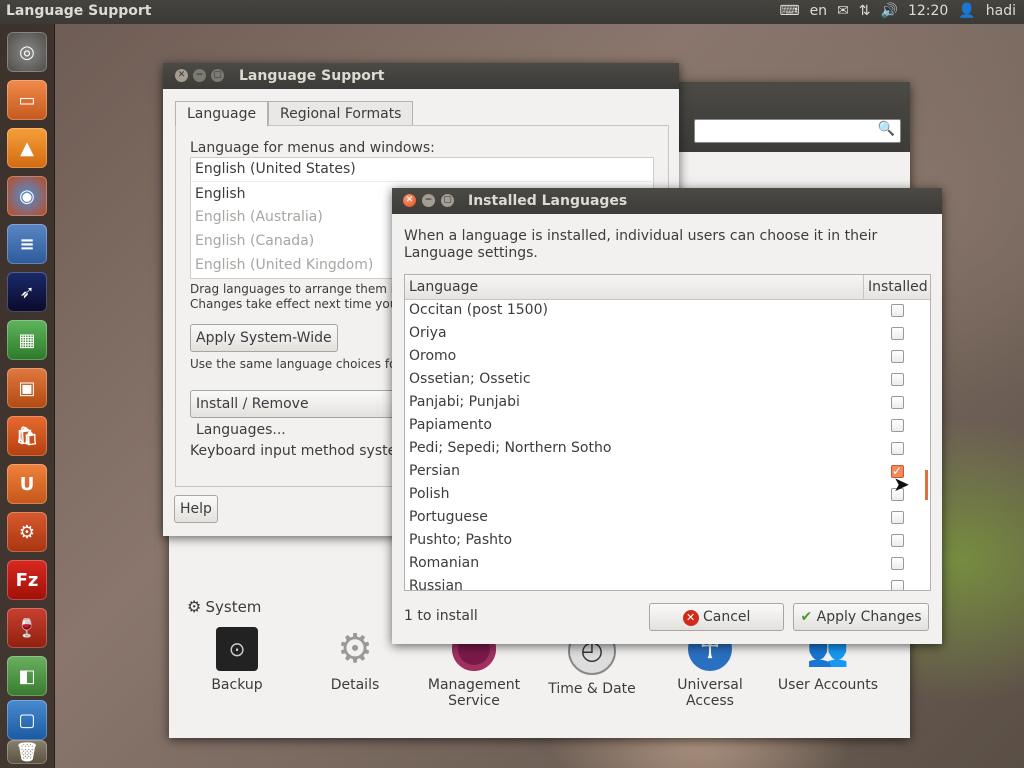  I want to click on apply-changes-button: ✔ Apply Changes, so click(861, 617).